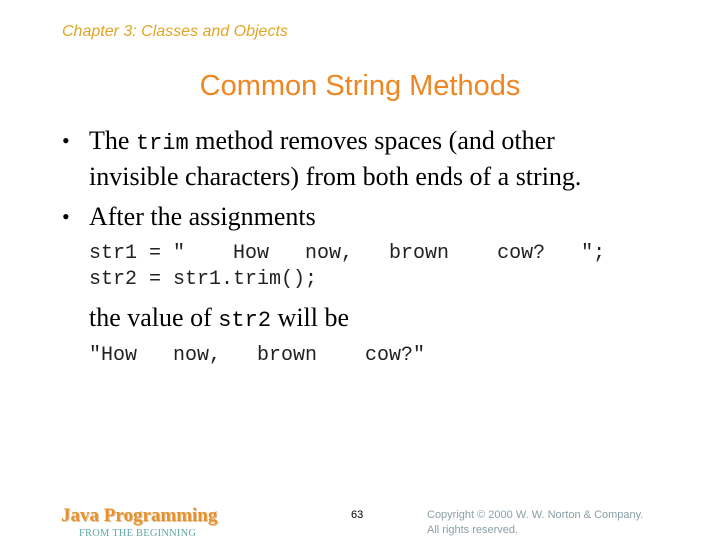 This screenshot has height=540, width=720. What do you see at coordinates (175, 31) in the screenshot?
I see `chapter-label: Chapter 3: Classes and Objects` at bounding box center [175, 31].